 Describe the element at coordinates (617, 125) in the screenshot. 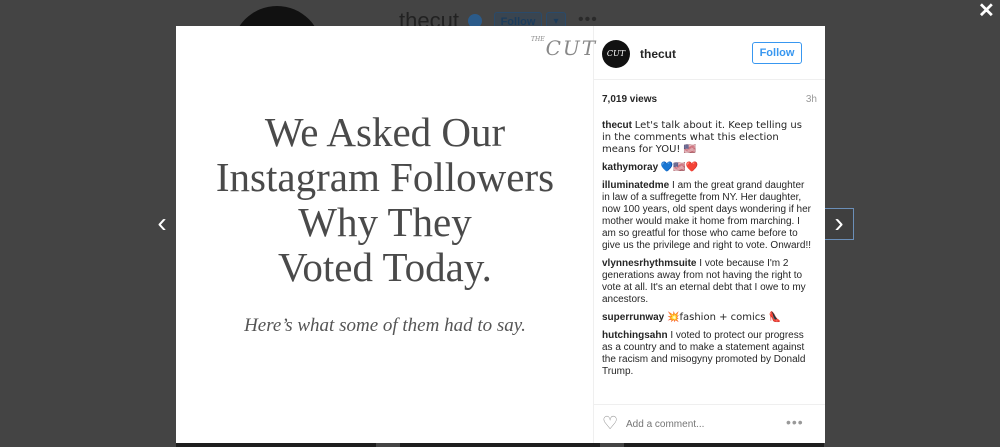

I see `comment-author: thecut` at that location.